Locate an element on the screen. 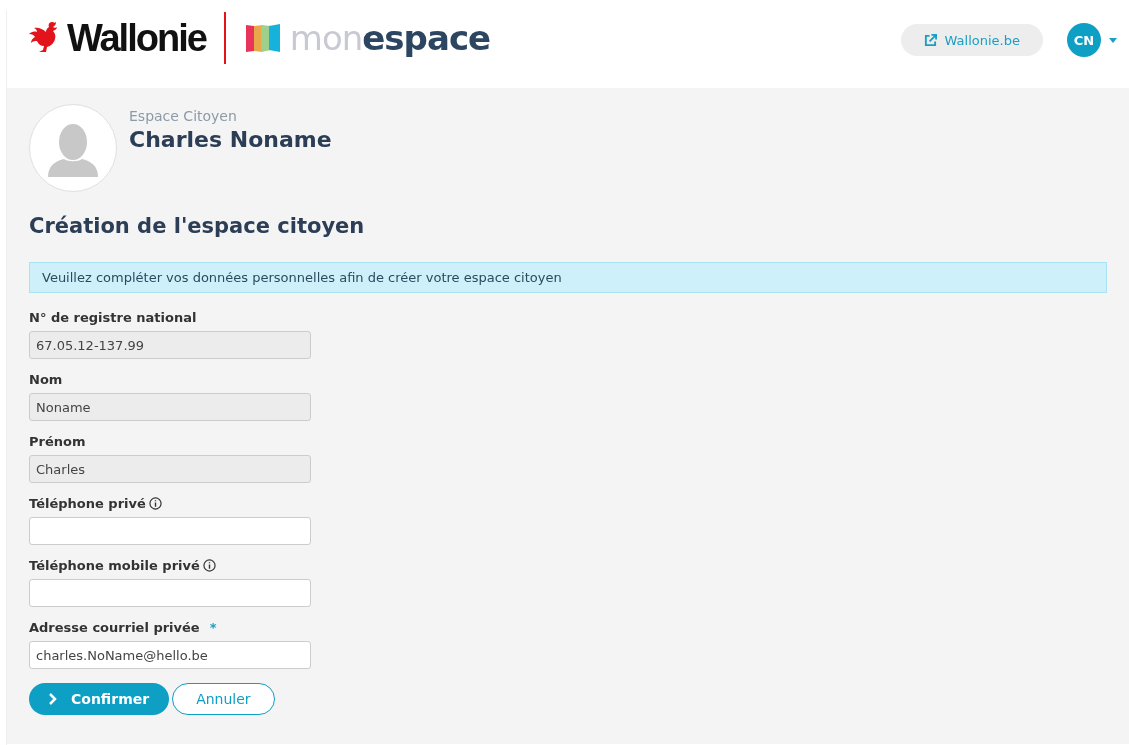 This screenshot has height=745, width=1129. user-name: Charles Noname is located at coordinates (230, 139).